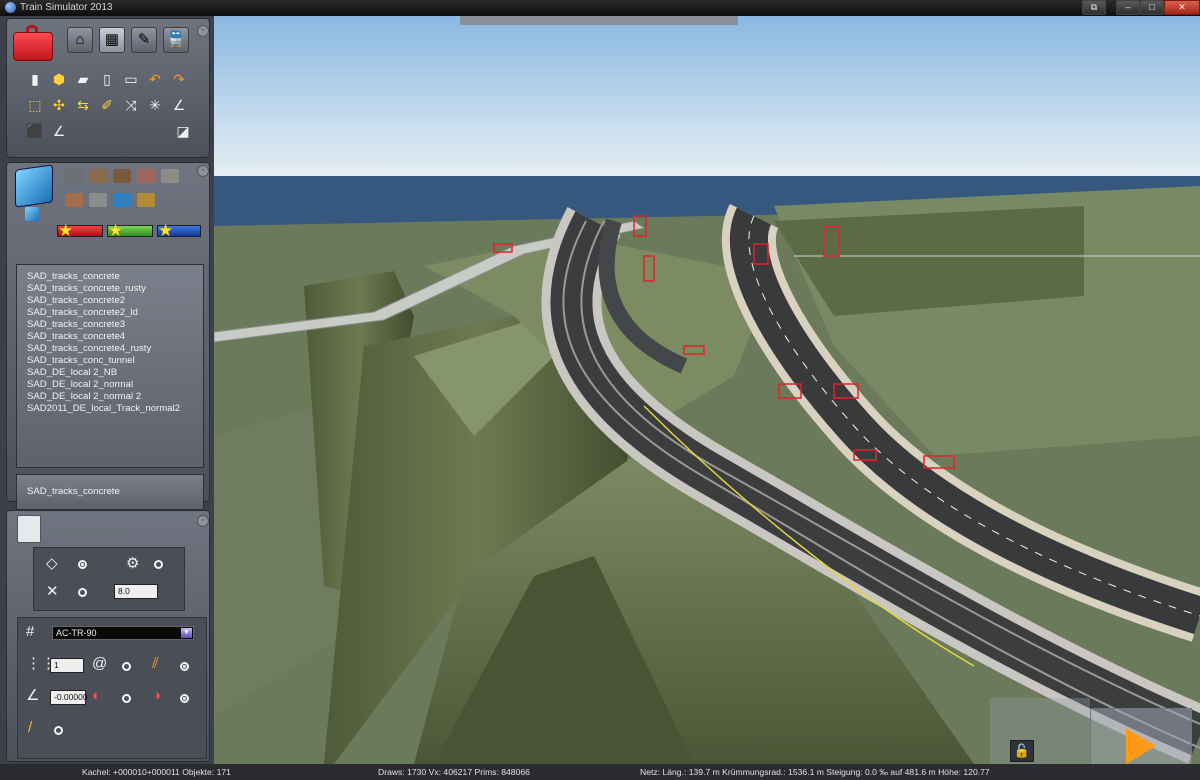 This screenshot has width=1200, height=780. Describe the element at coordinates (184, 698) in the screenshot. I see `junction-radio` at that location.